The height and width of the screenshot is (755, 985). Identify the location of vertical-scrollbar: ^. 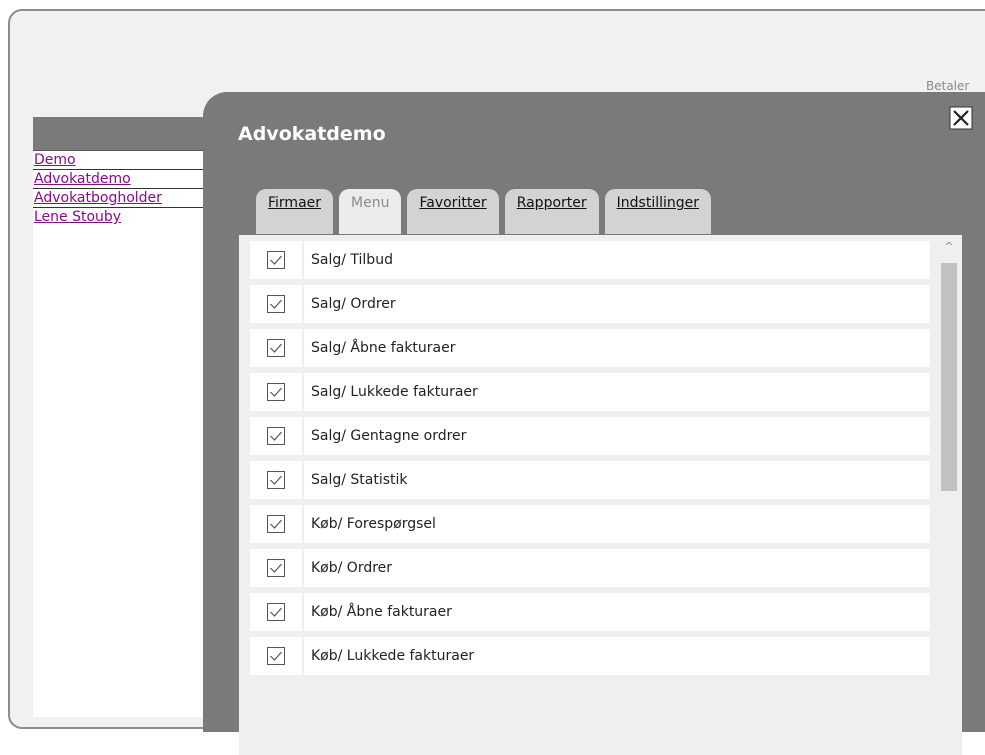
(949, 495).